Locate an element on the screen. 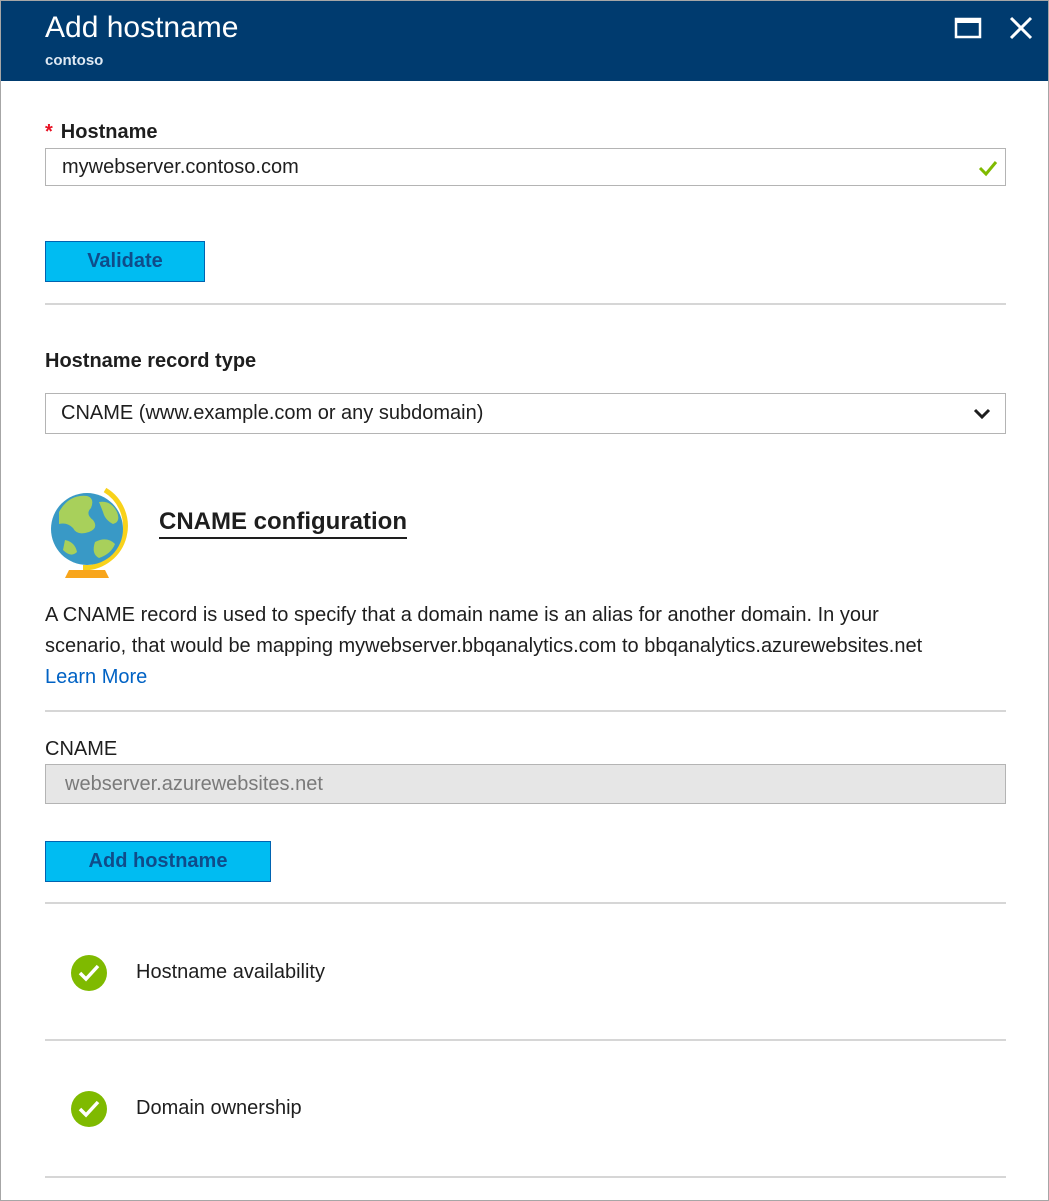 The height and width of the screenshot is (1201, 1049). status-label: Domain ownership is located at coordinates (219, 1108).